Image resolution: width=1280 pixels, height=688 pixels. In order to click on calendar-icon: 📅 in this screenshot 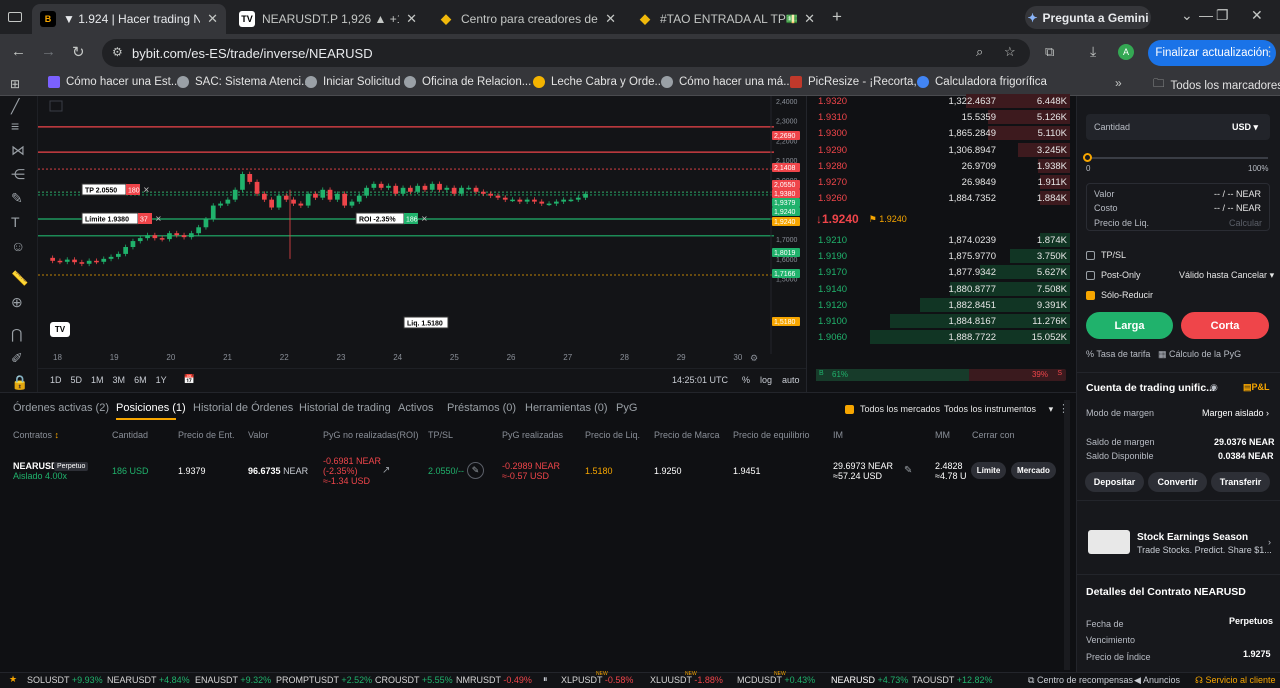, I will do `click(189, 379)`.